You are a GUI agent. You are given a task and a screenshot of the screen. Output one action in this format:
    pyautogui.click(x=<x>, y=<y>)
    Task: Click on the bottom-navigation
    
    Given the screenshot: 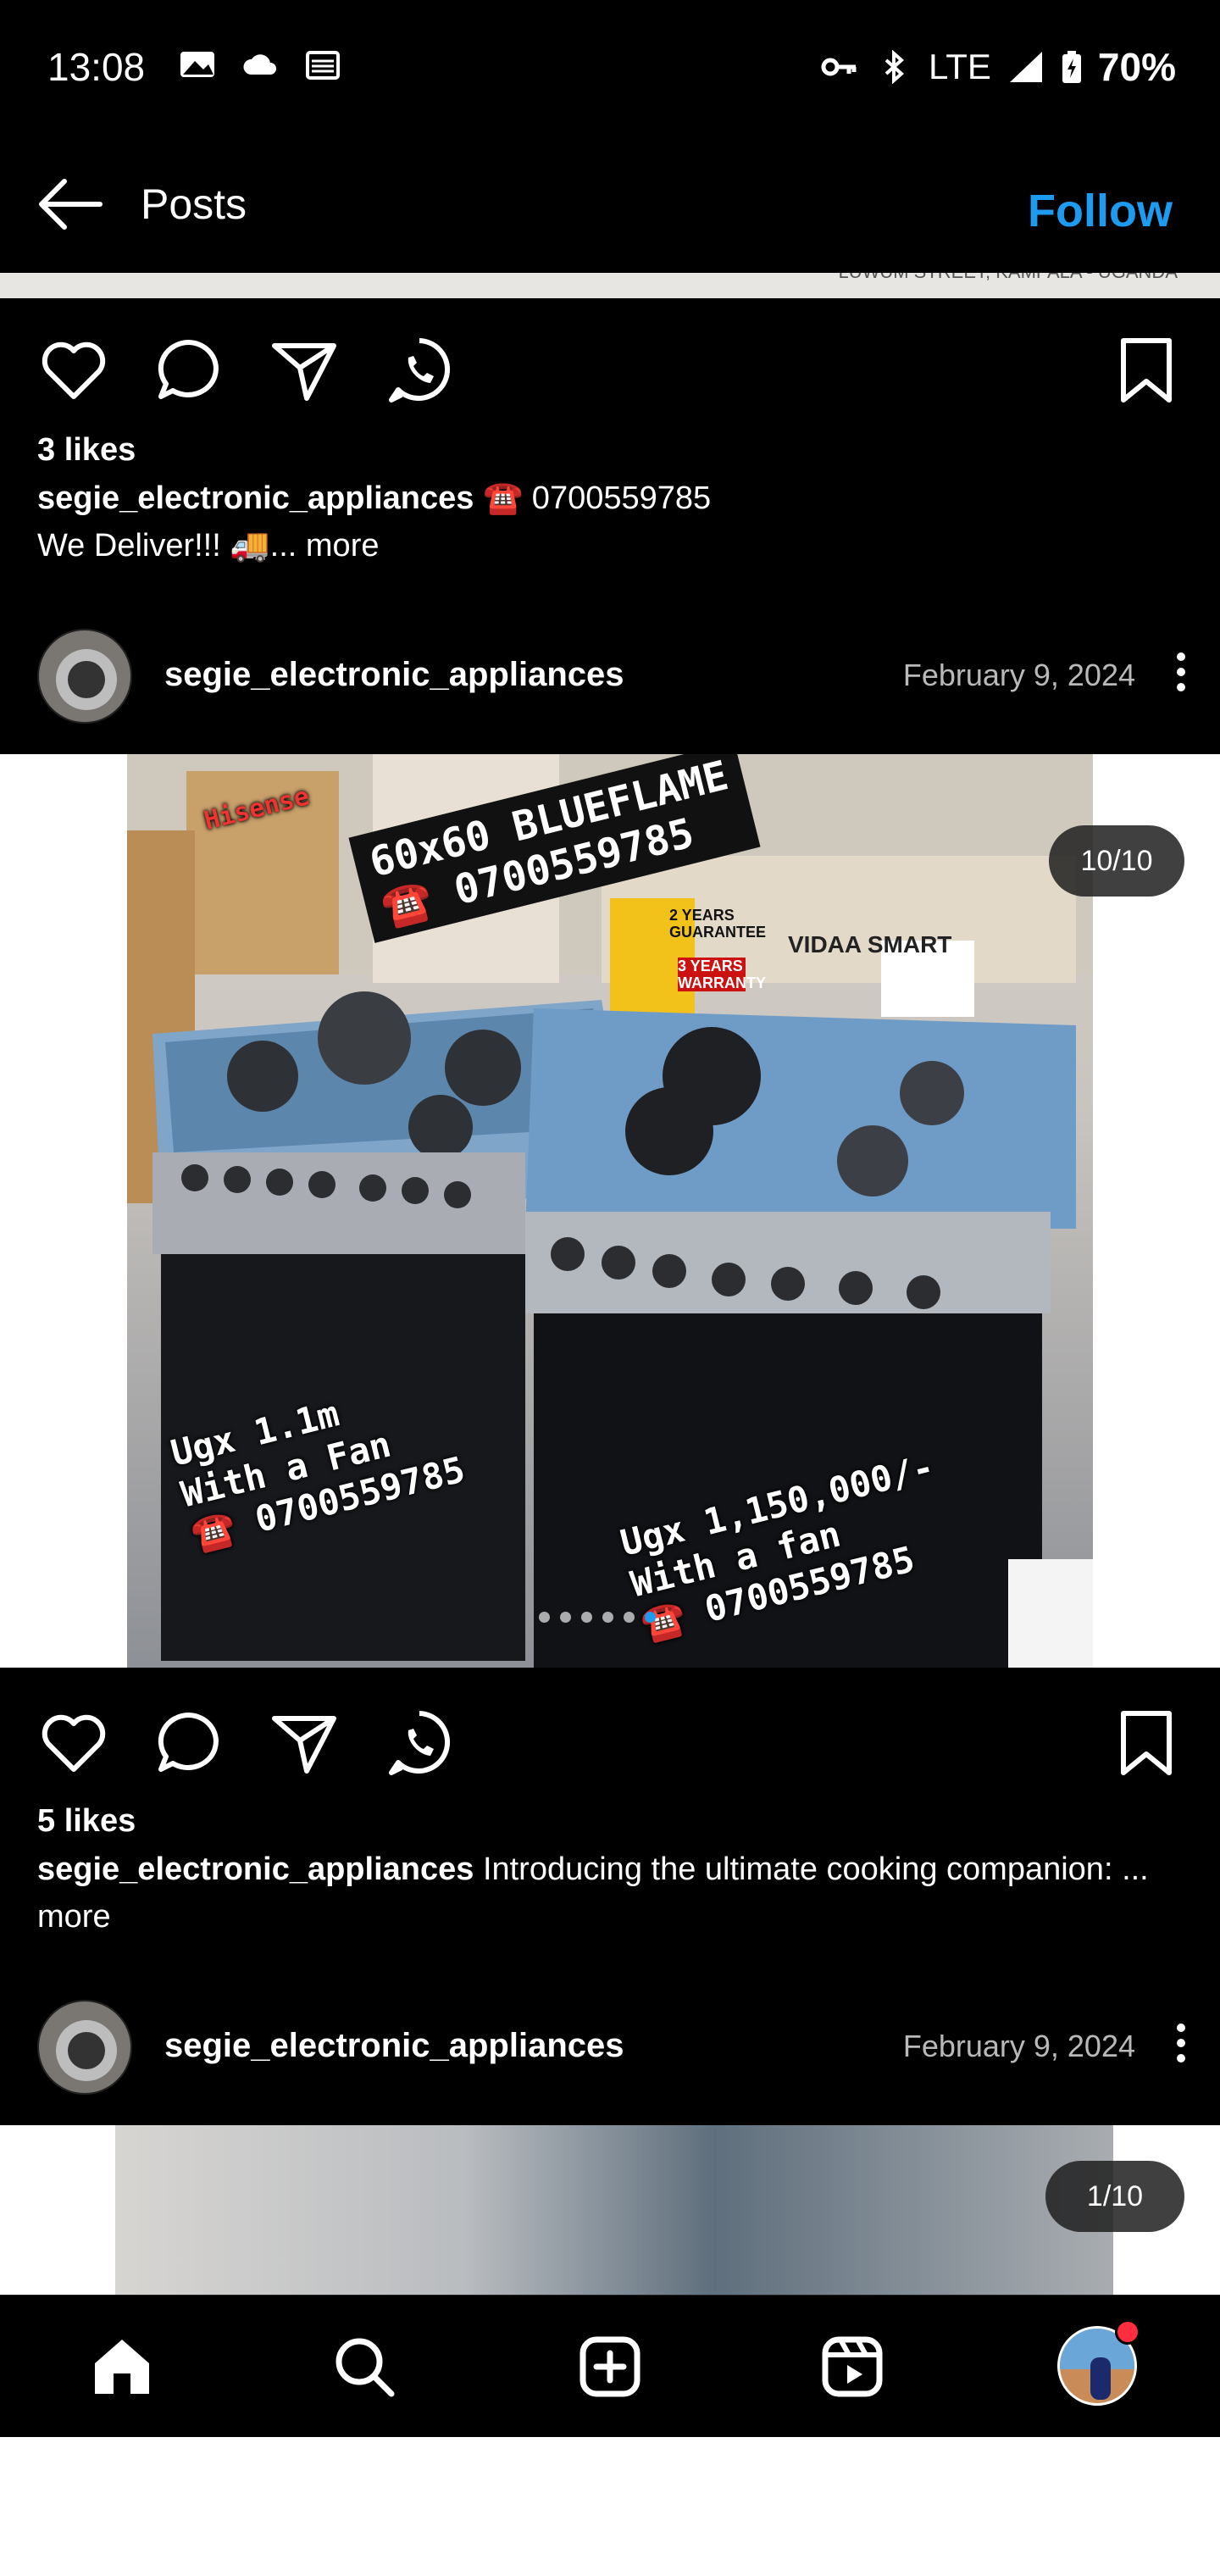 What is the action you would take?
    pyautogui.click(x=610, y=2366)
    